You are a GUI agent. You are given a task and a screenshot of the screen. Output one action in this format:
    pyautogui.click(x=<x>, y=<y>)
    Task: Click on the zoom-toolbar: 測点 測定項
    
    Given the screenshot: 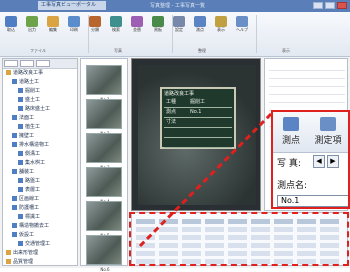 What is the action you would take?
    pyautogui.click(x=310, y=132)
    